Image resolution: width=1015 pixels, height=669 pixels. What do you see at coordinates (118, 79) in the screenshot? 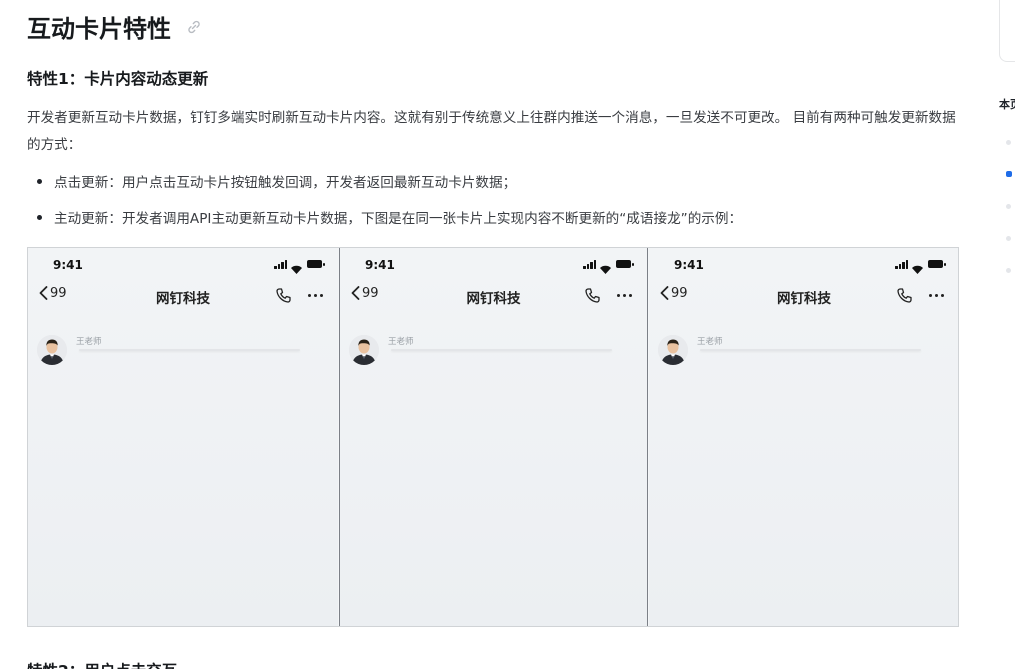
I see `section-1-title: 特性1：卡片内容动态更新` at bounding box center [118, 79].